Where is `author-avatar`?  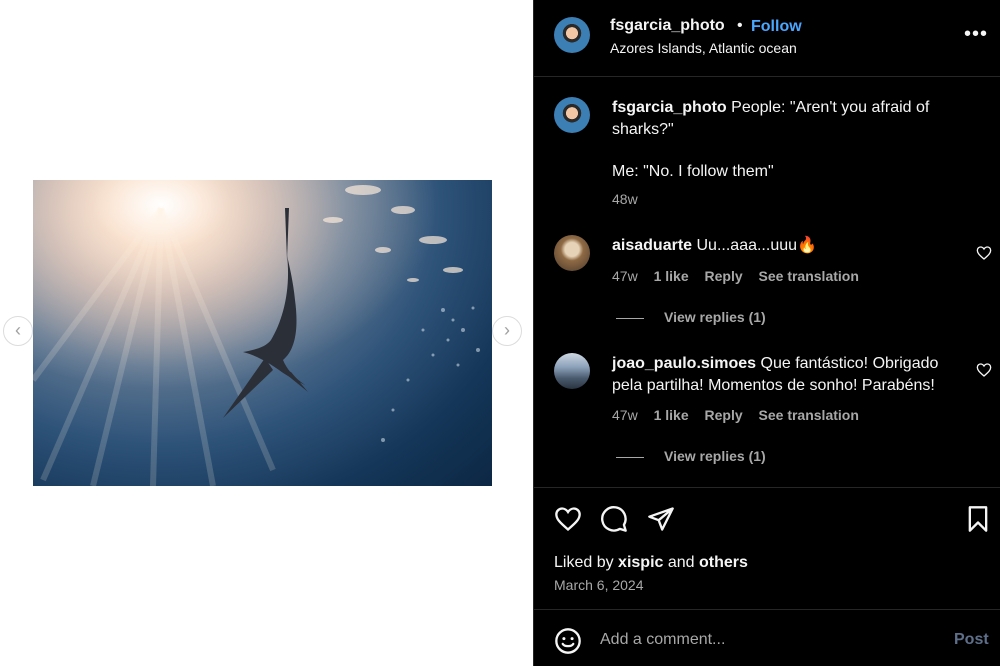 author-avatar is located at coordinates (572, 35).